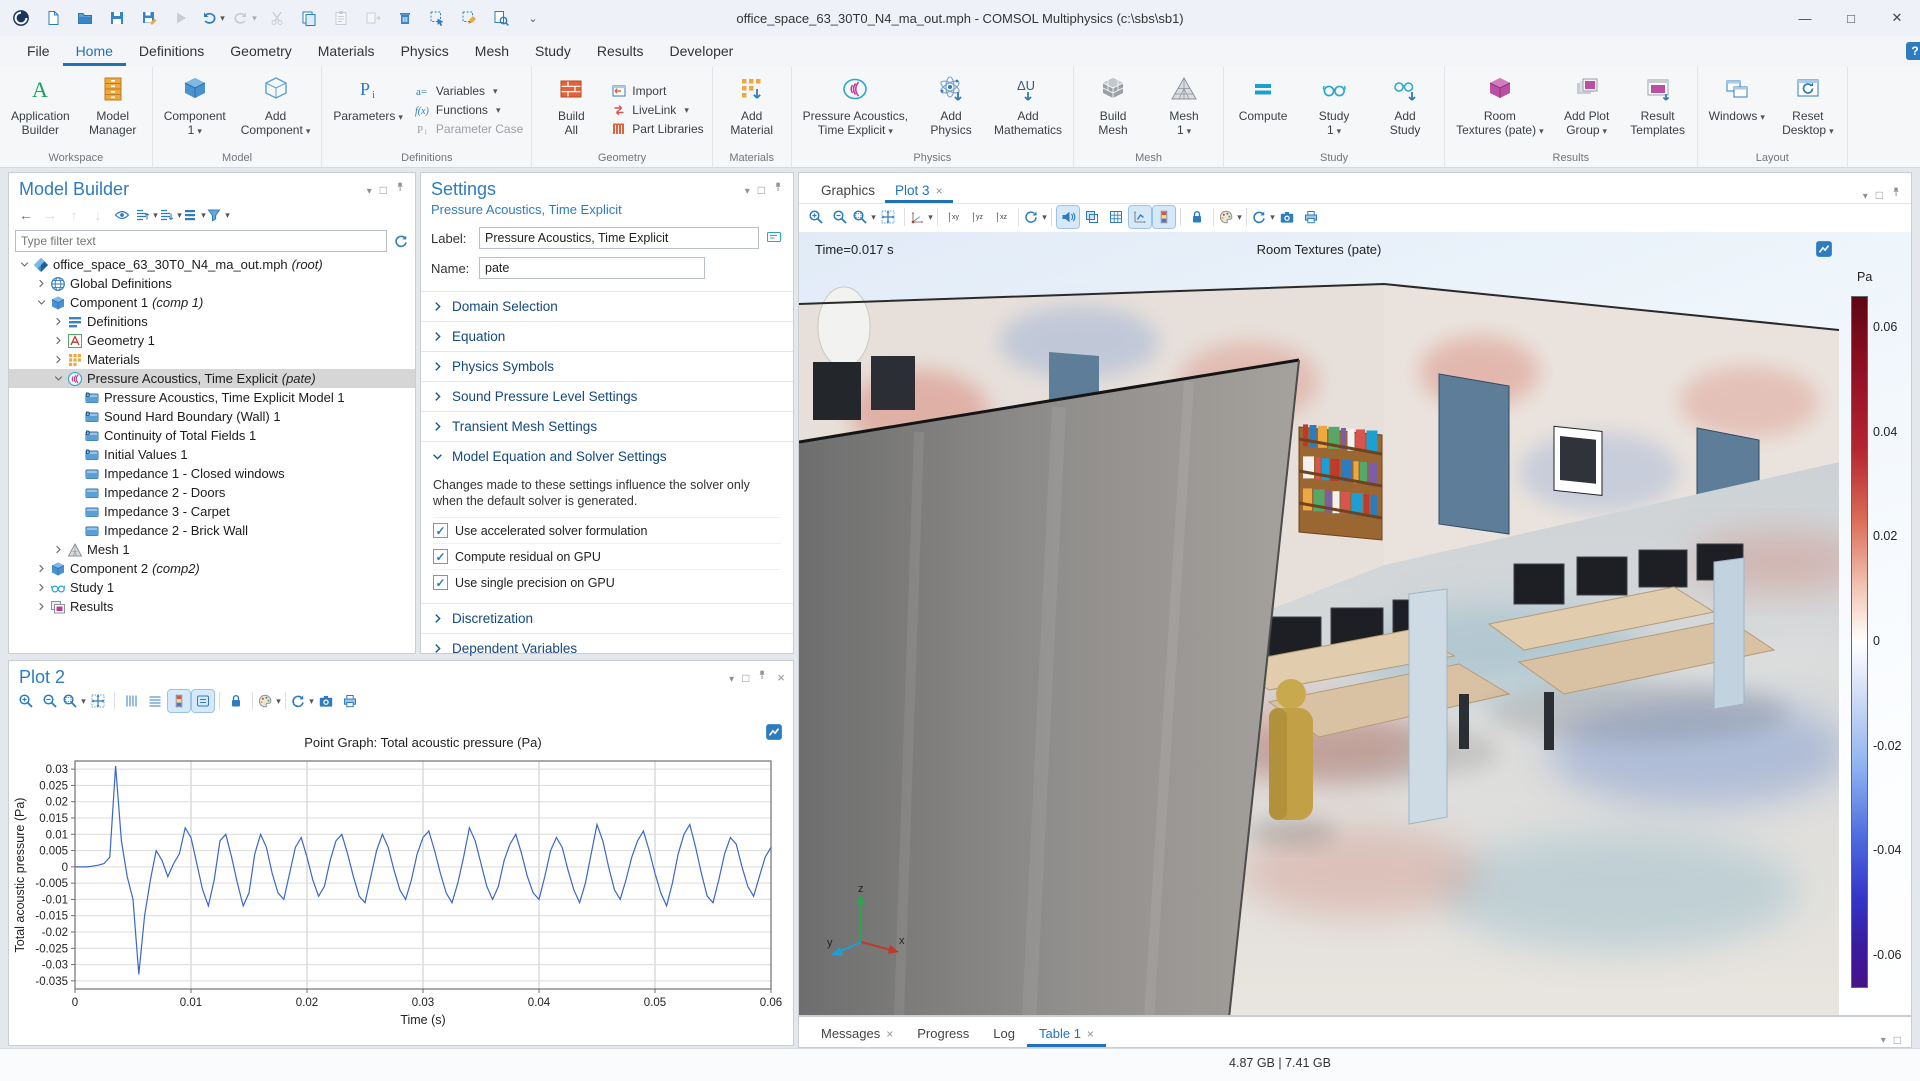 This screenshot has height=1081, width=1920. What do you see at coordinates (113, 110) in the screenshot?
I see `ribbon-button-model-manager: Model Manager` at bounding box center [113, 110].